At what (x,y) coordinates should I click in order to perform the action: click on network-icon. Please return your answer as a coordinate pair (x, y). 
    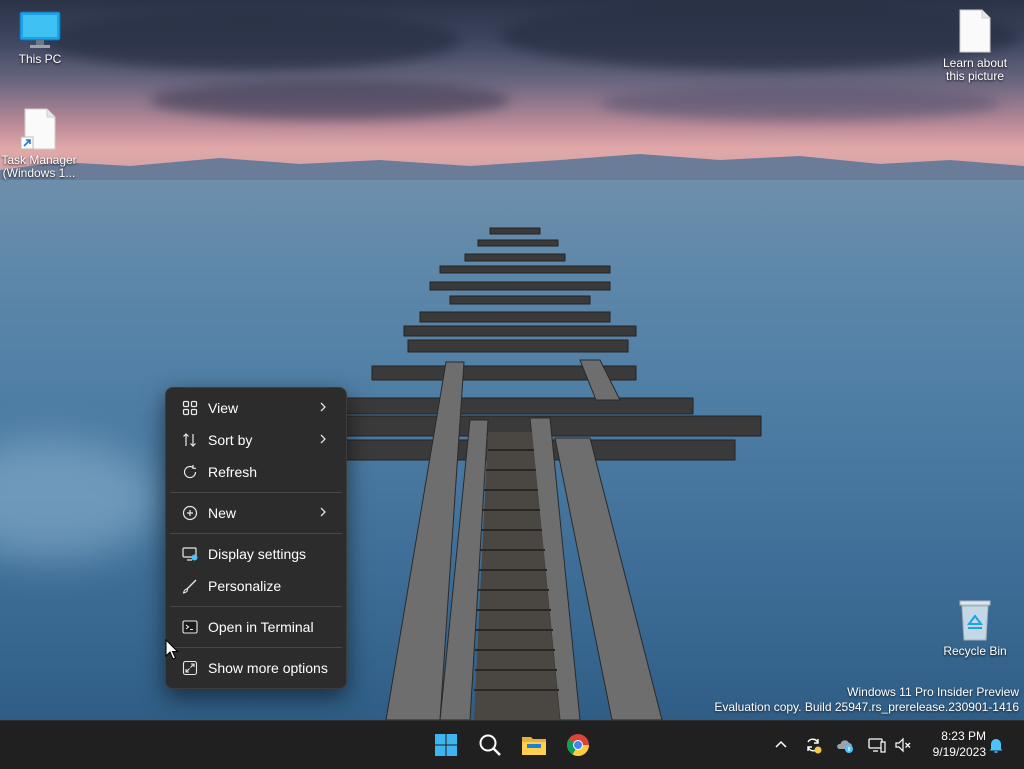
    Looking at the image, I should click on (877, 745).